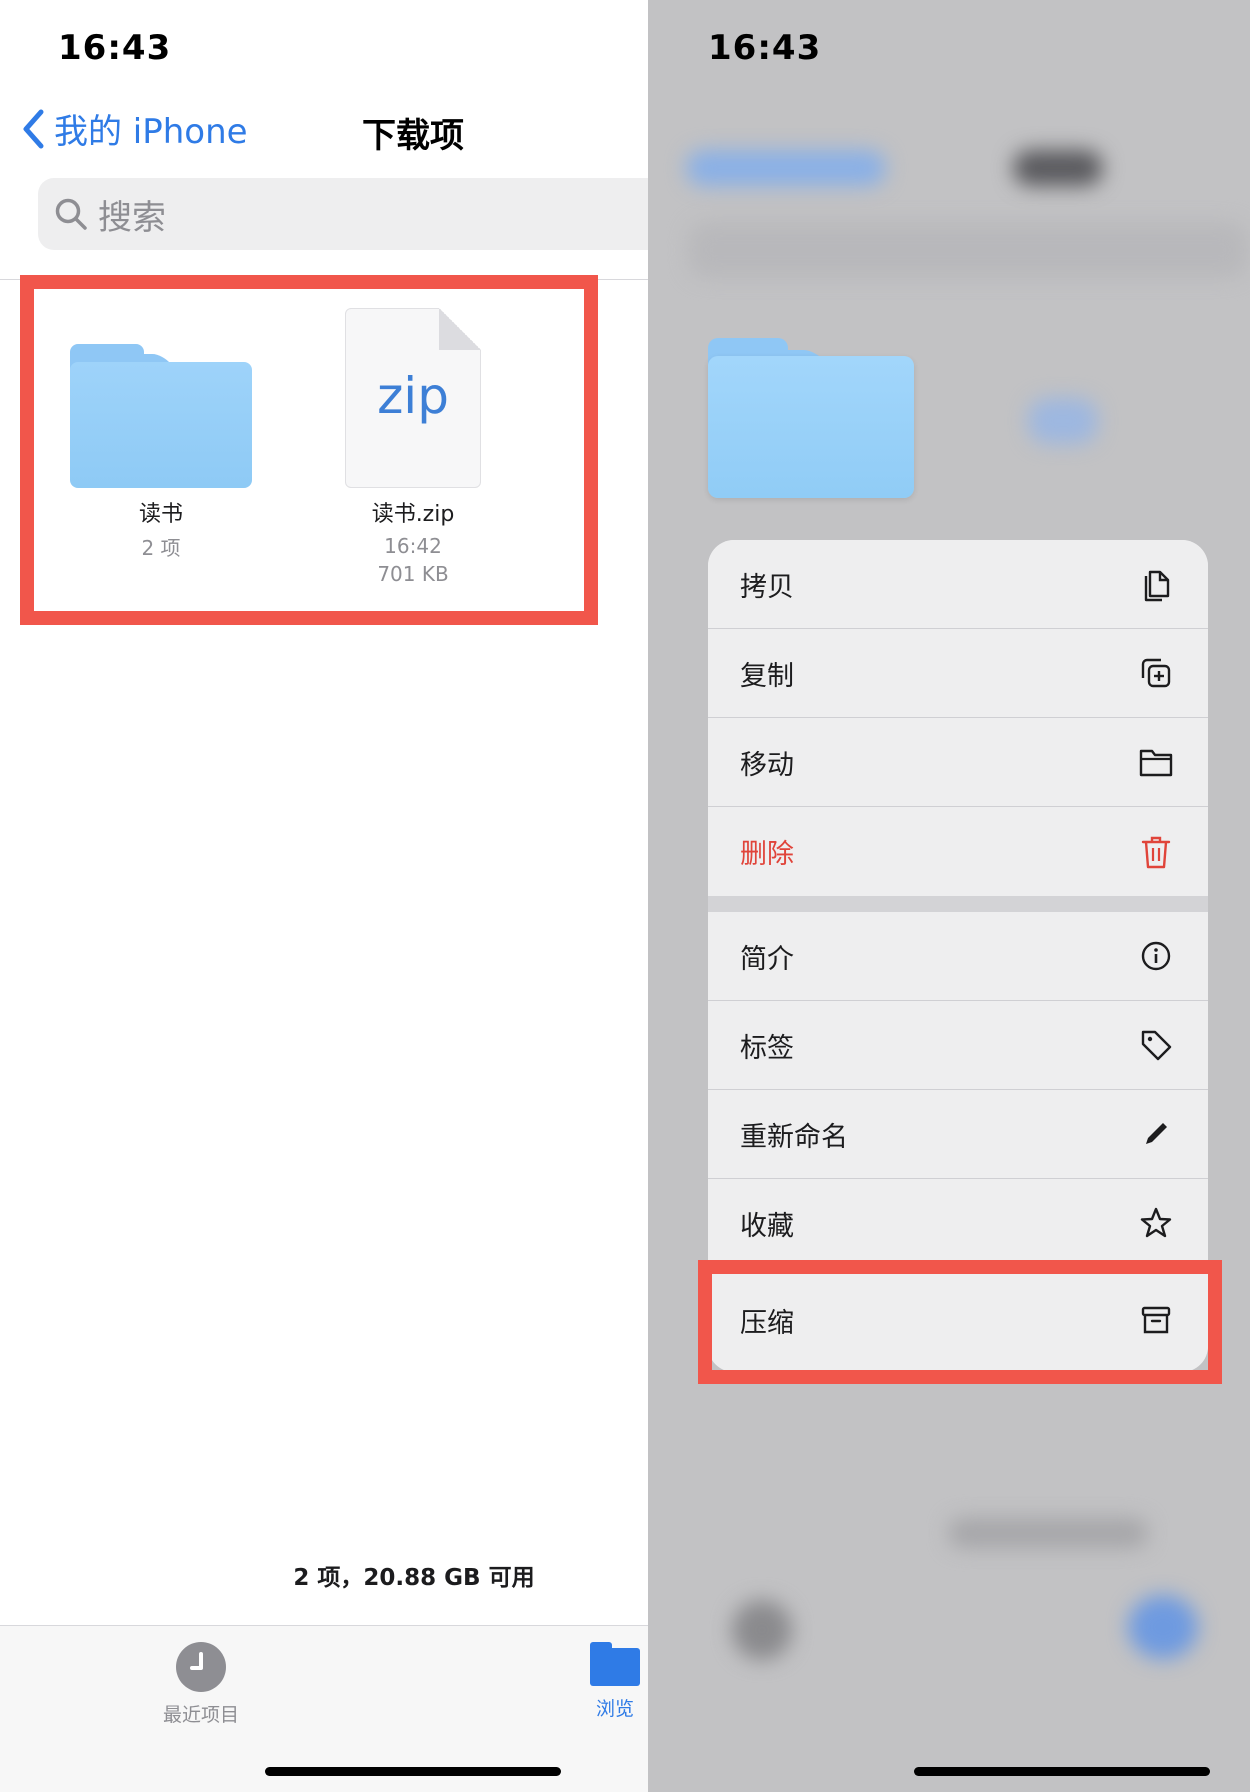 This screenshot has width=1250, height=1792. I want to click on menu-group-separator, so click(958, 904).